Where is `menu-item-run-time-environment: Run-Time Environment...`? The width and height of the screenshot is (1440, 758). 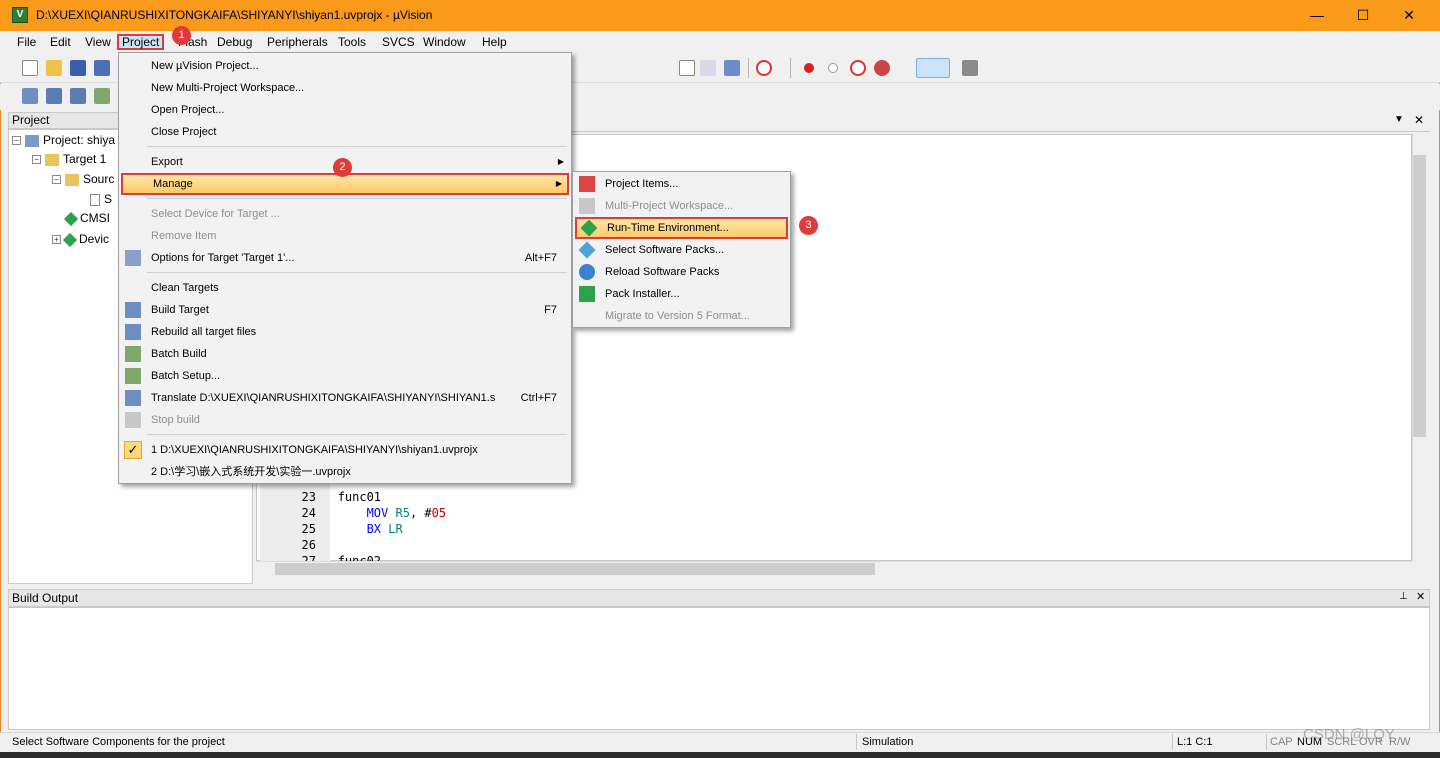
menu-item-run-time-environment: Run-Time Environment... is located at coordinates (681, 228).